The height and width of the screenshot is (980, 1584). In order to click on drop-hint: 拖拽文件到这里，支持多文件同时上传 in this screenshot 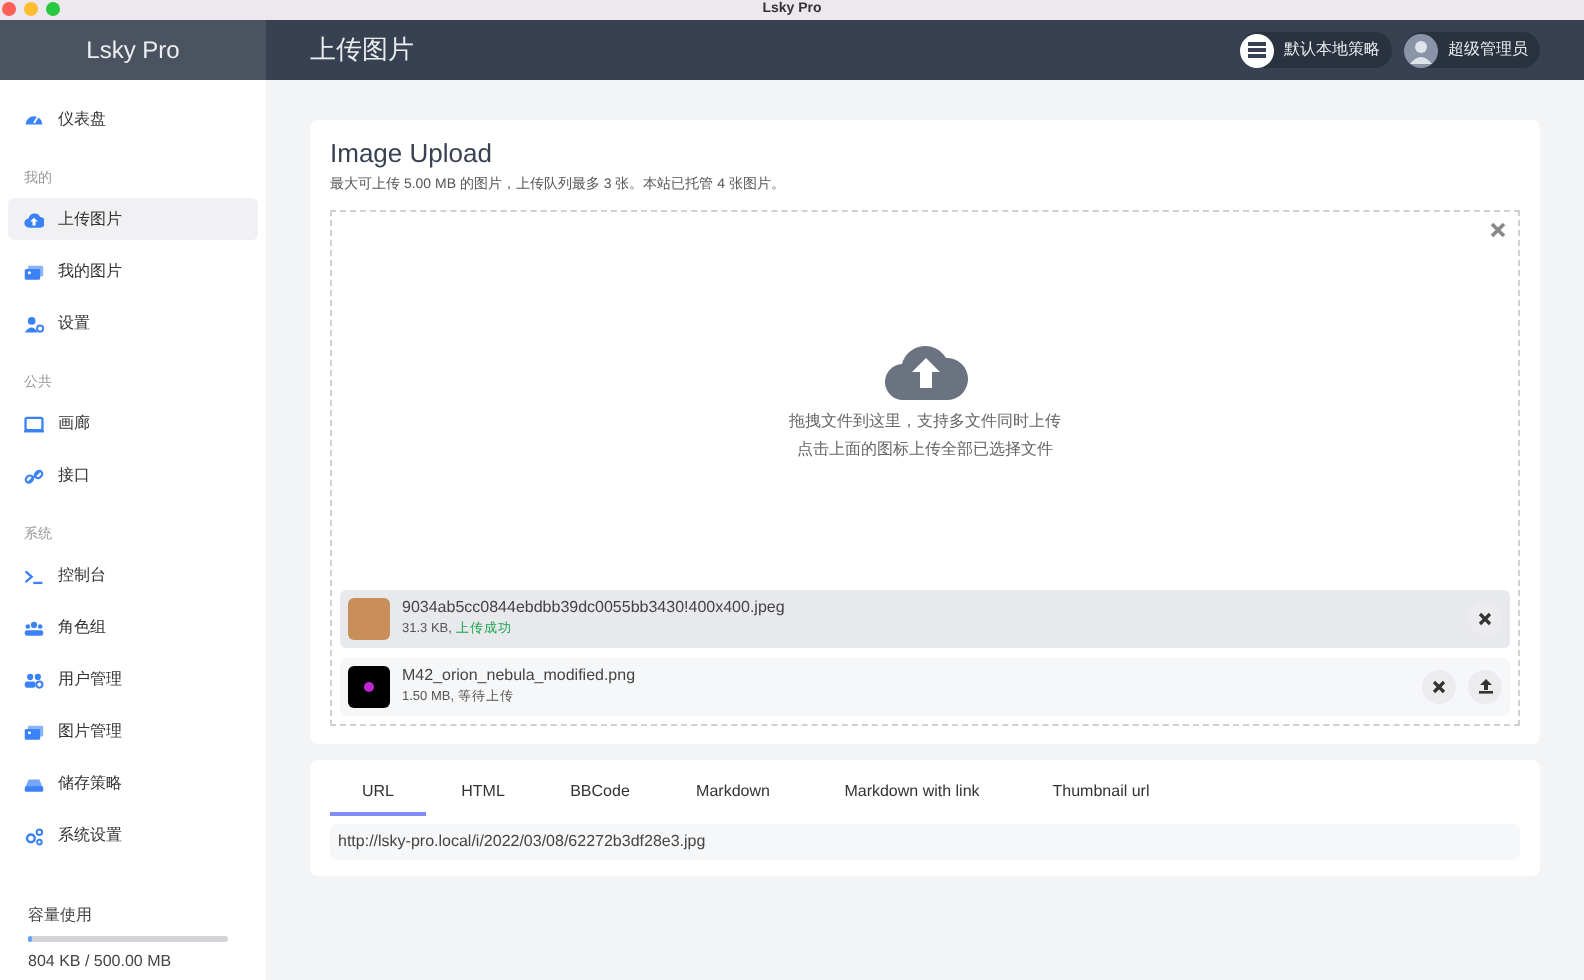, I will do `click(925, 421)`.